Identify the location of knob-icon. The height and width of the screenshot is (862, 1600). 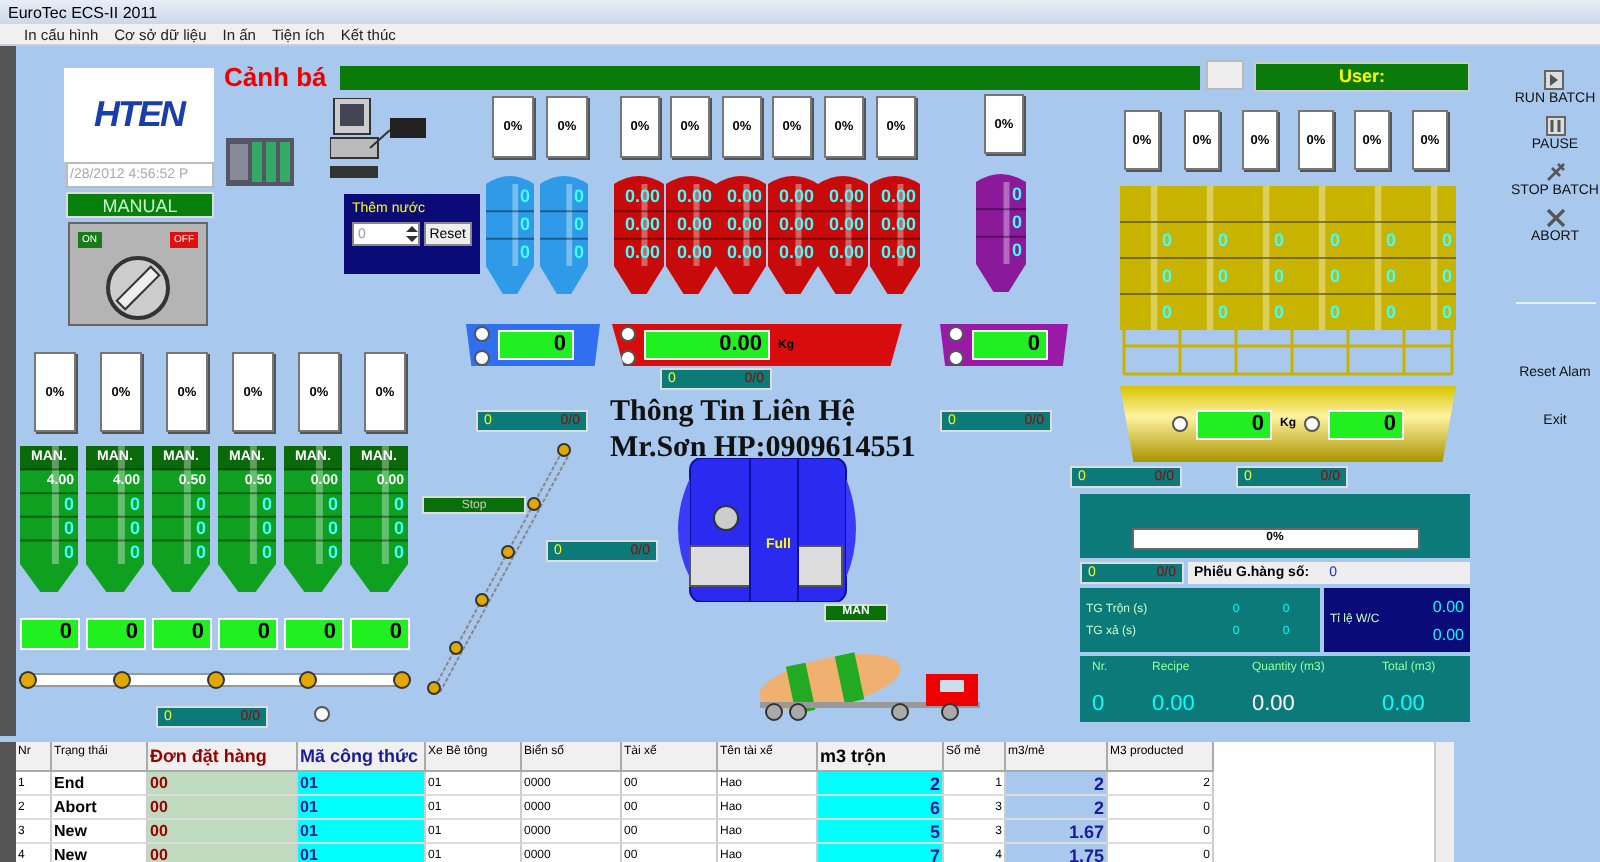
(138, 288).